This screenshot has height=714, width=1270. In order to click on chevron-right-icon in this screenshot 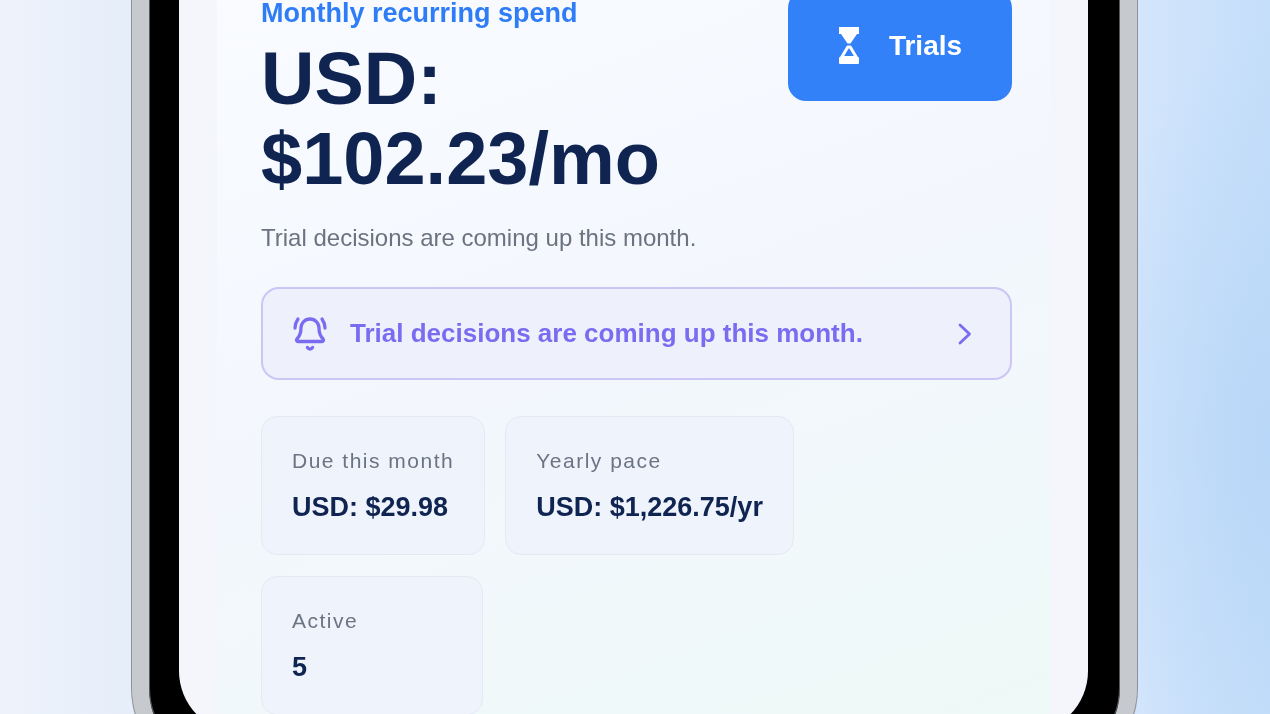, I will do `click(965, 333)`.